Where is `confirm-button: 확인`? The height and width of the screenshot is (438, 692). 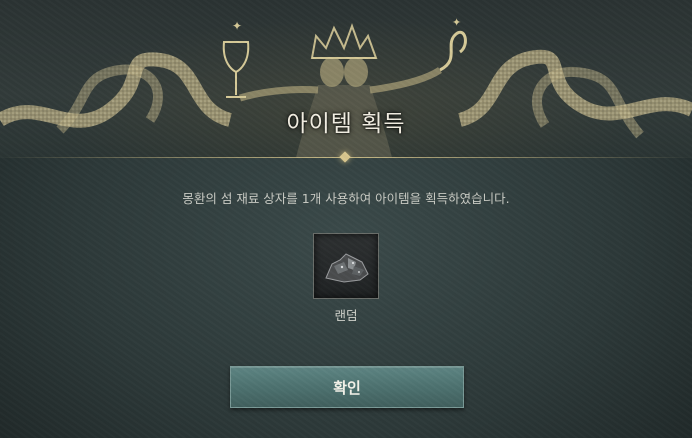 confirm-button: 확인 is located at coordinates (347, 387).